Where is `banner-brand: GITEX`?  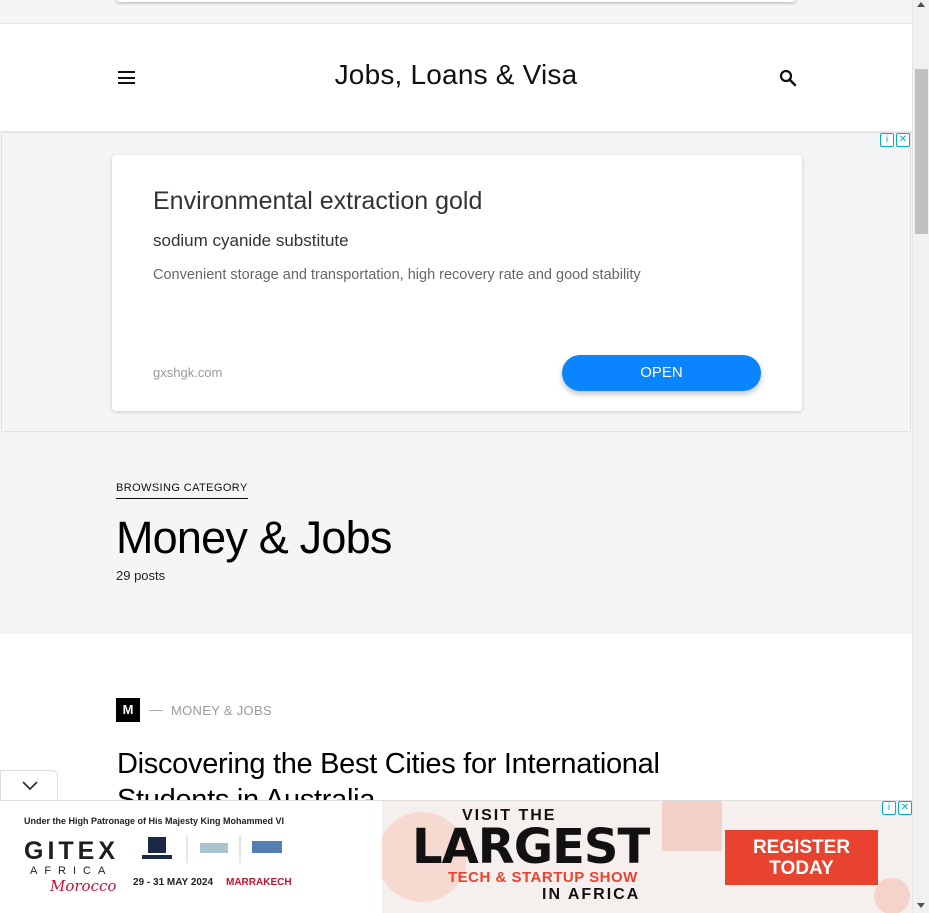 banner-brand: GITEX is located at coordinates (72, 851).